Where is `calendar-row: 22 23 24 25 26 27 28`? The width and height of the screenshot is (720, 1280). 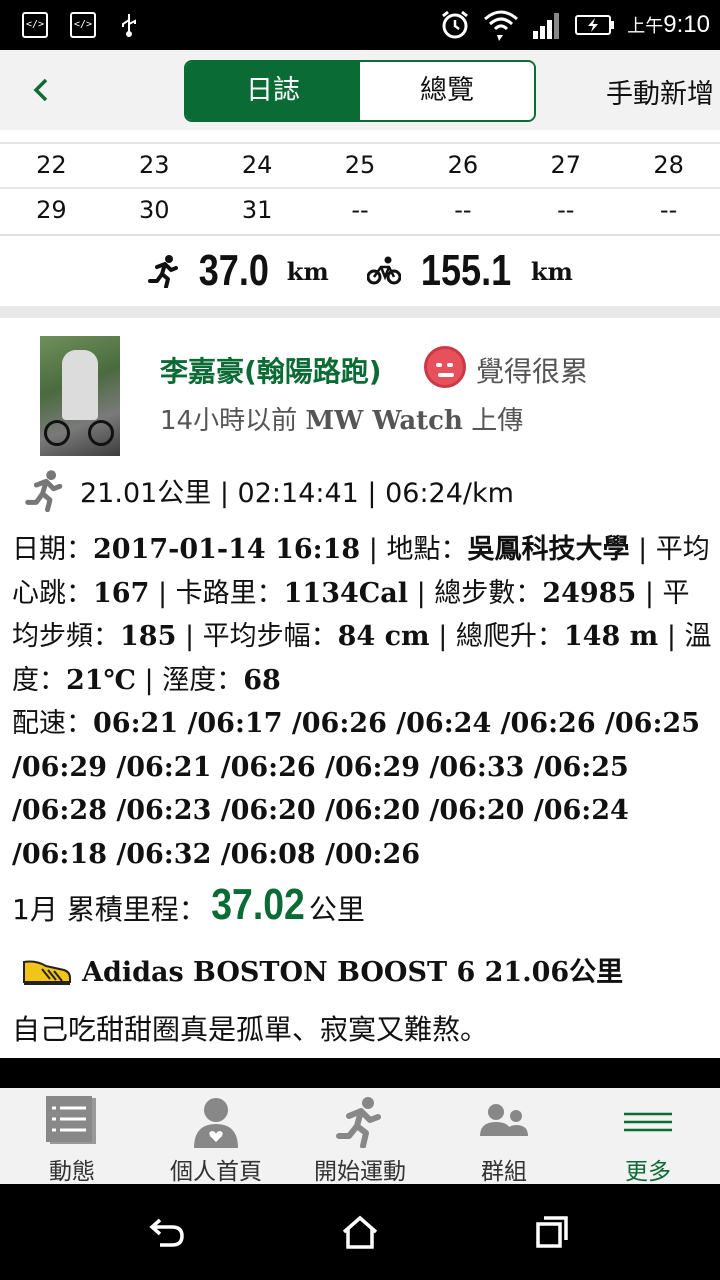 calendar-row: 22 23 24 25 26 27 28 is located at coordinates (360, 164).